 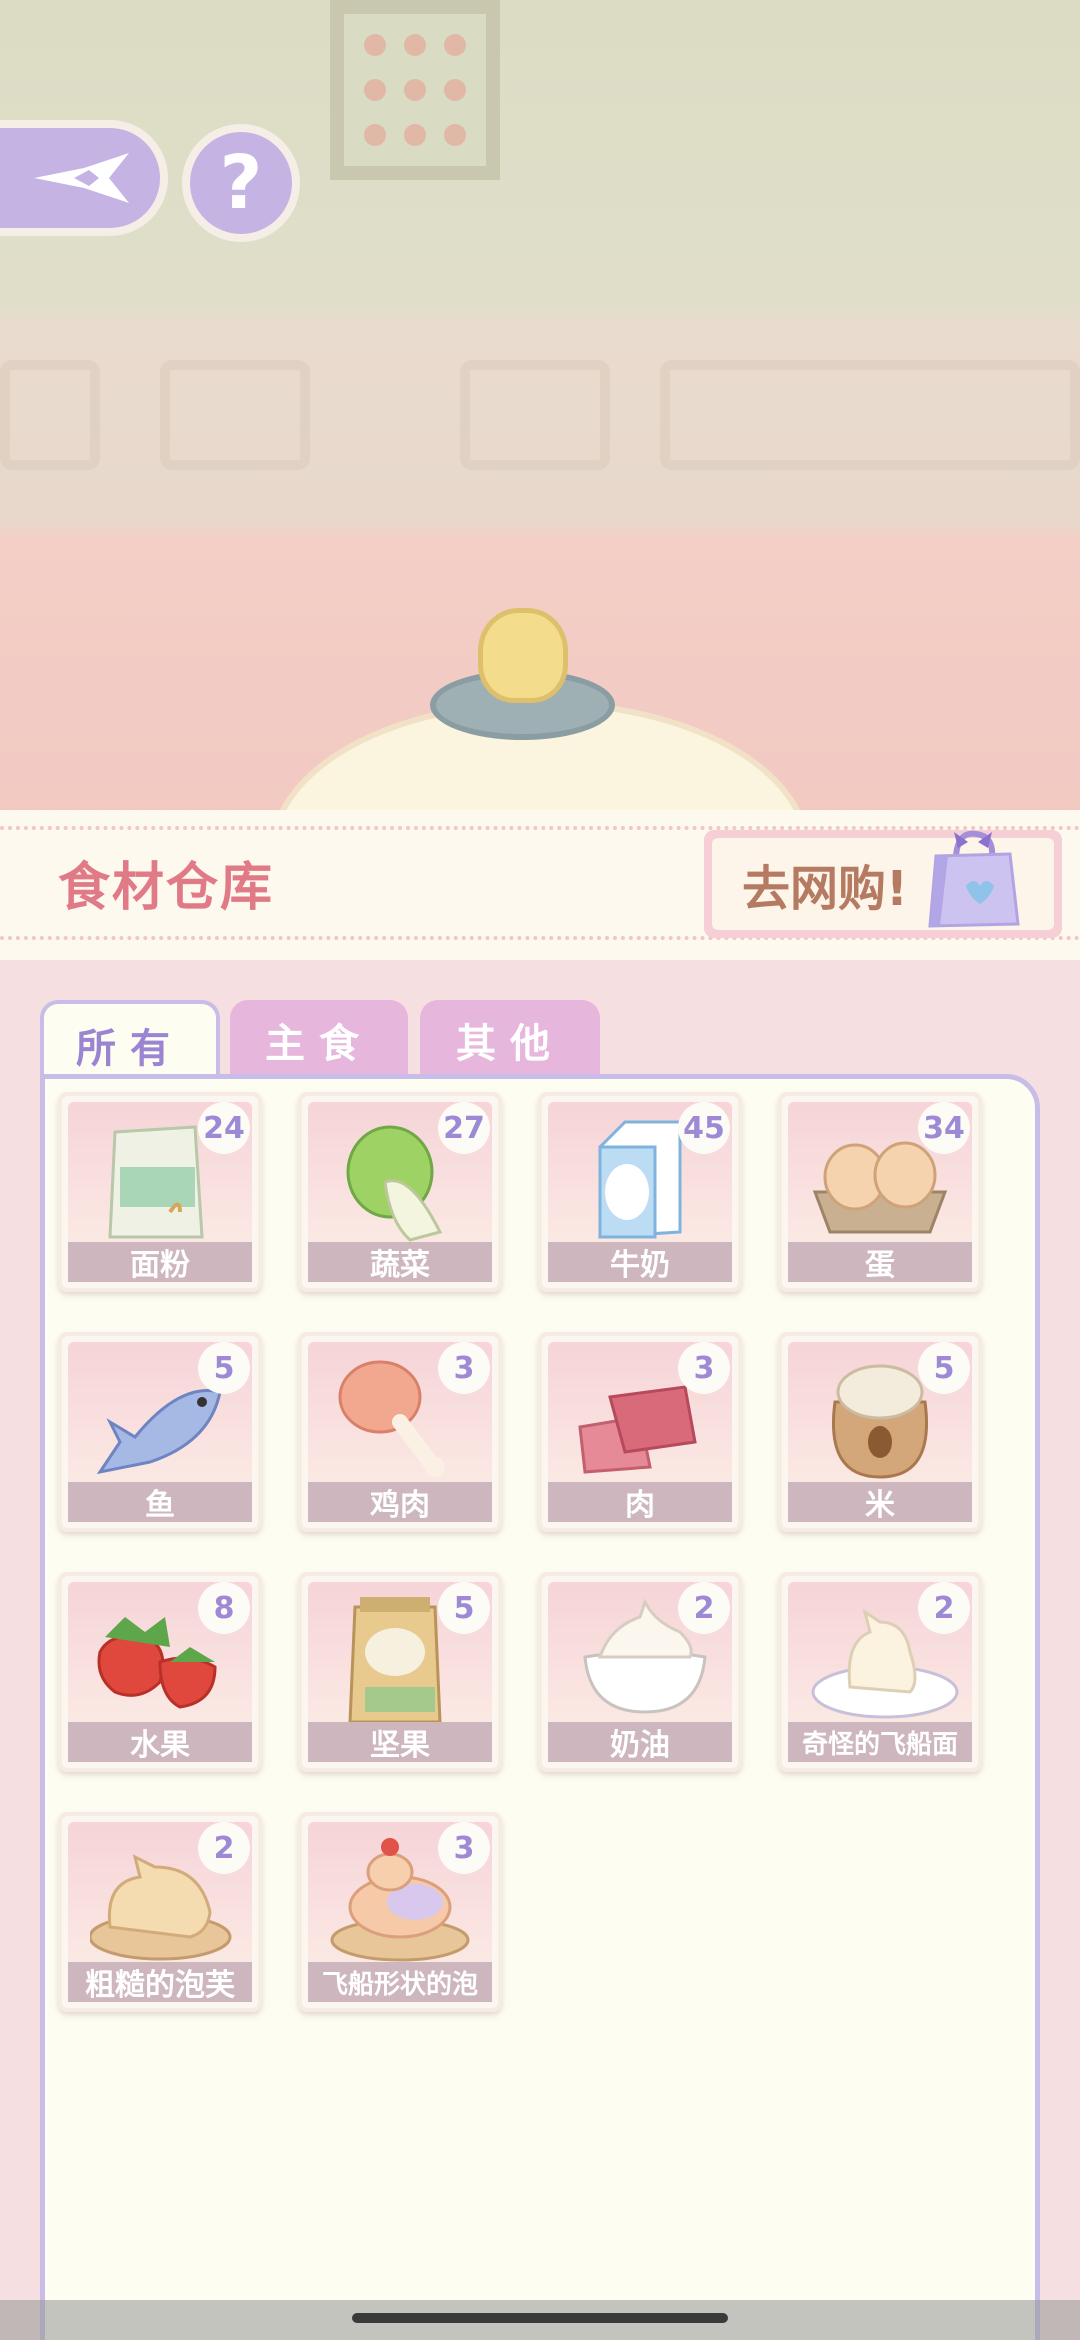 What do you see at coordinates (160, 1672) in the screenshot?
I see `item-card-fruit: 8 水果` at bounding box center [160, 1672].